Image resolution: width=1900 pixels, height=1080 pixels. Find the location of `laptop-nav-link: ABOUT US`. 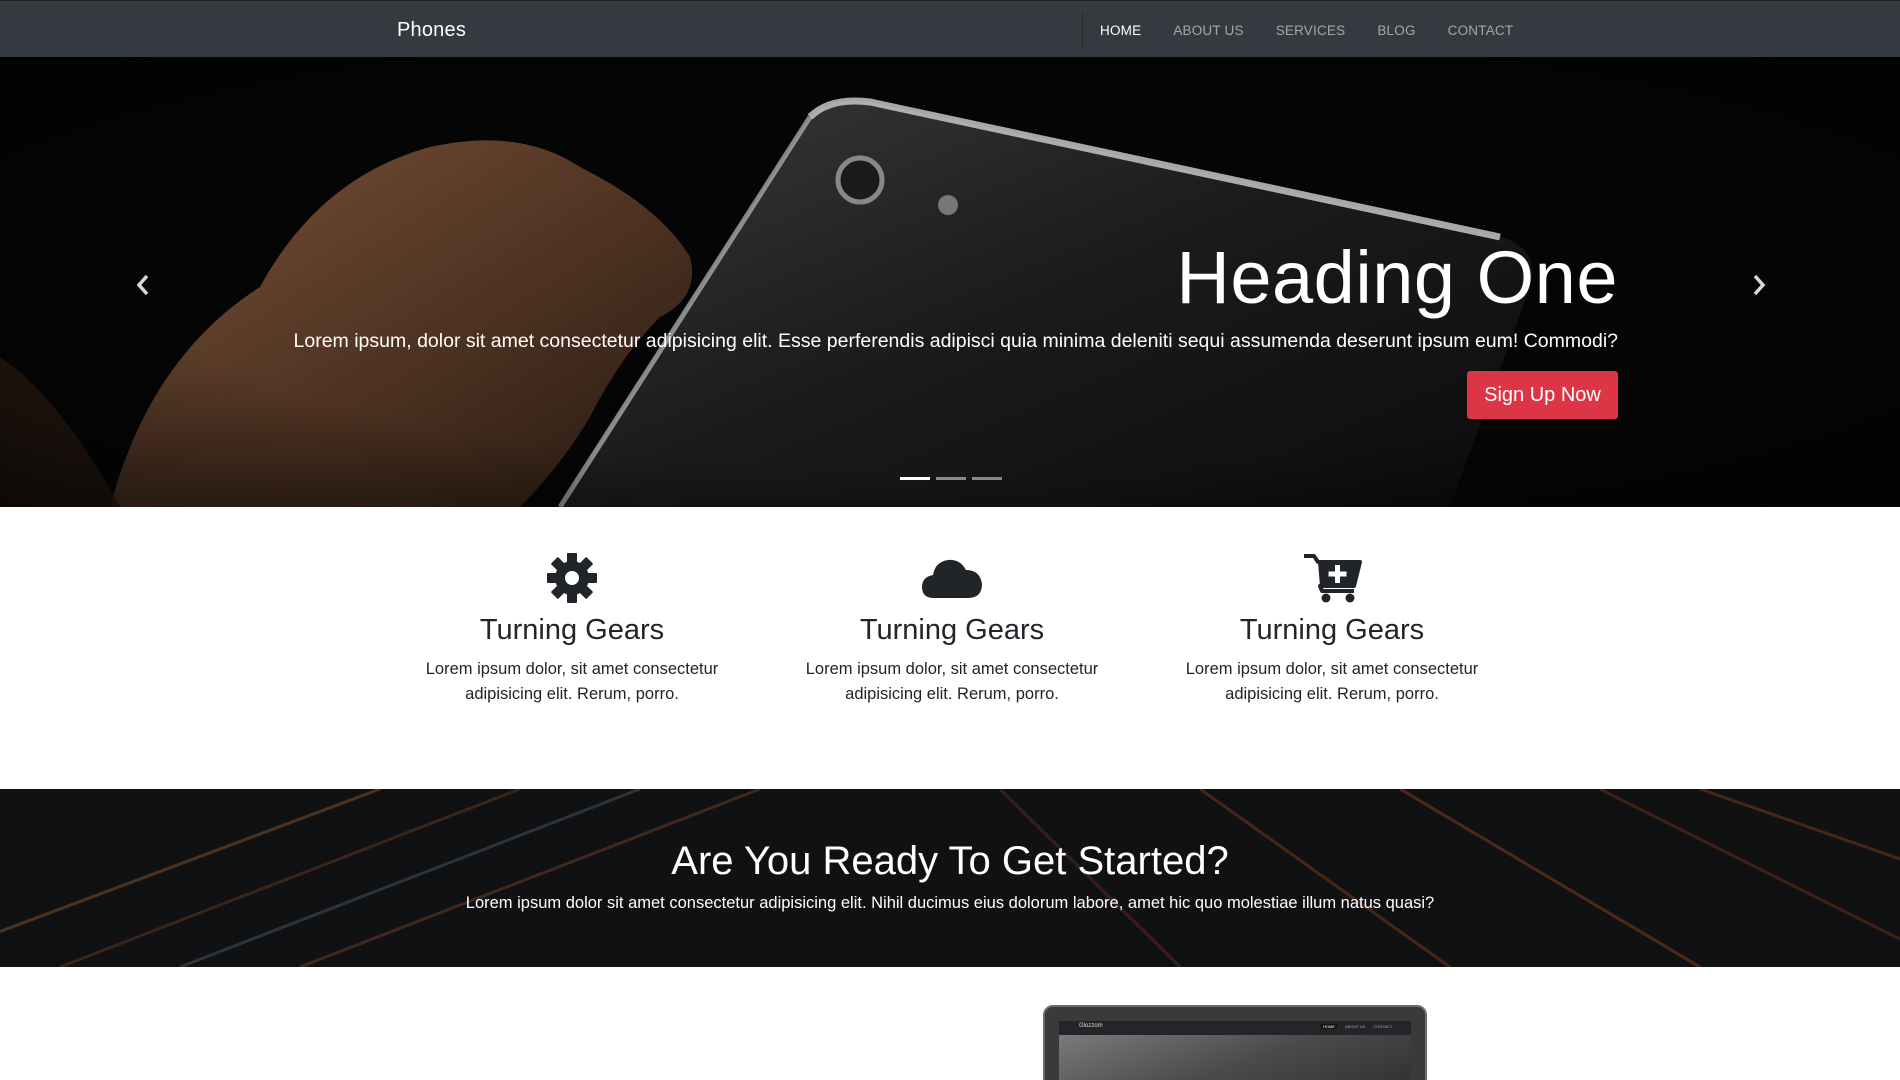

laptop-nav-link: ABOUT US is located at coordinates (1355, 1026).